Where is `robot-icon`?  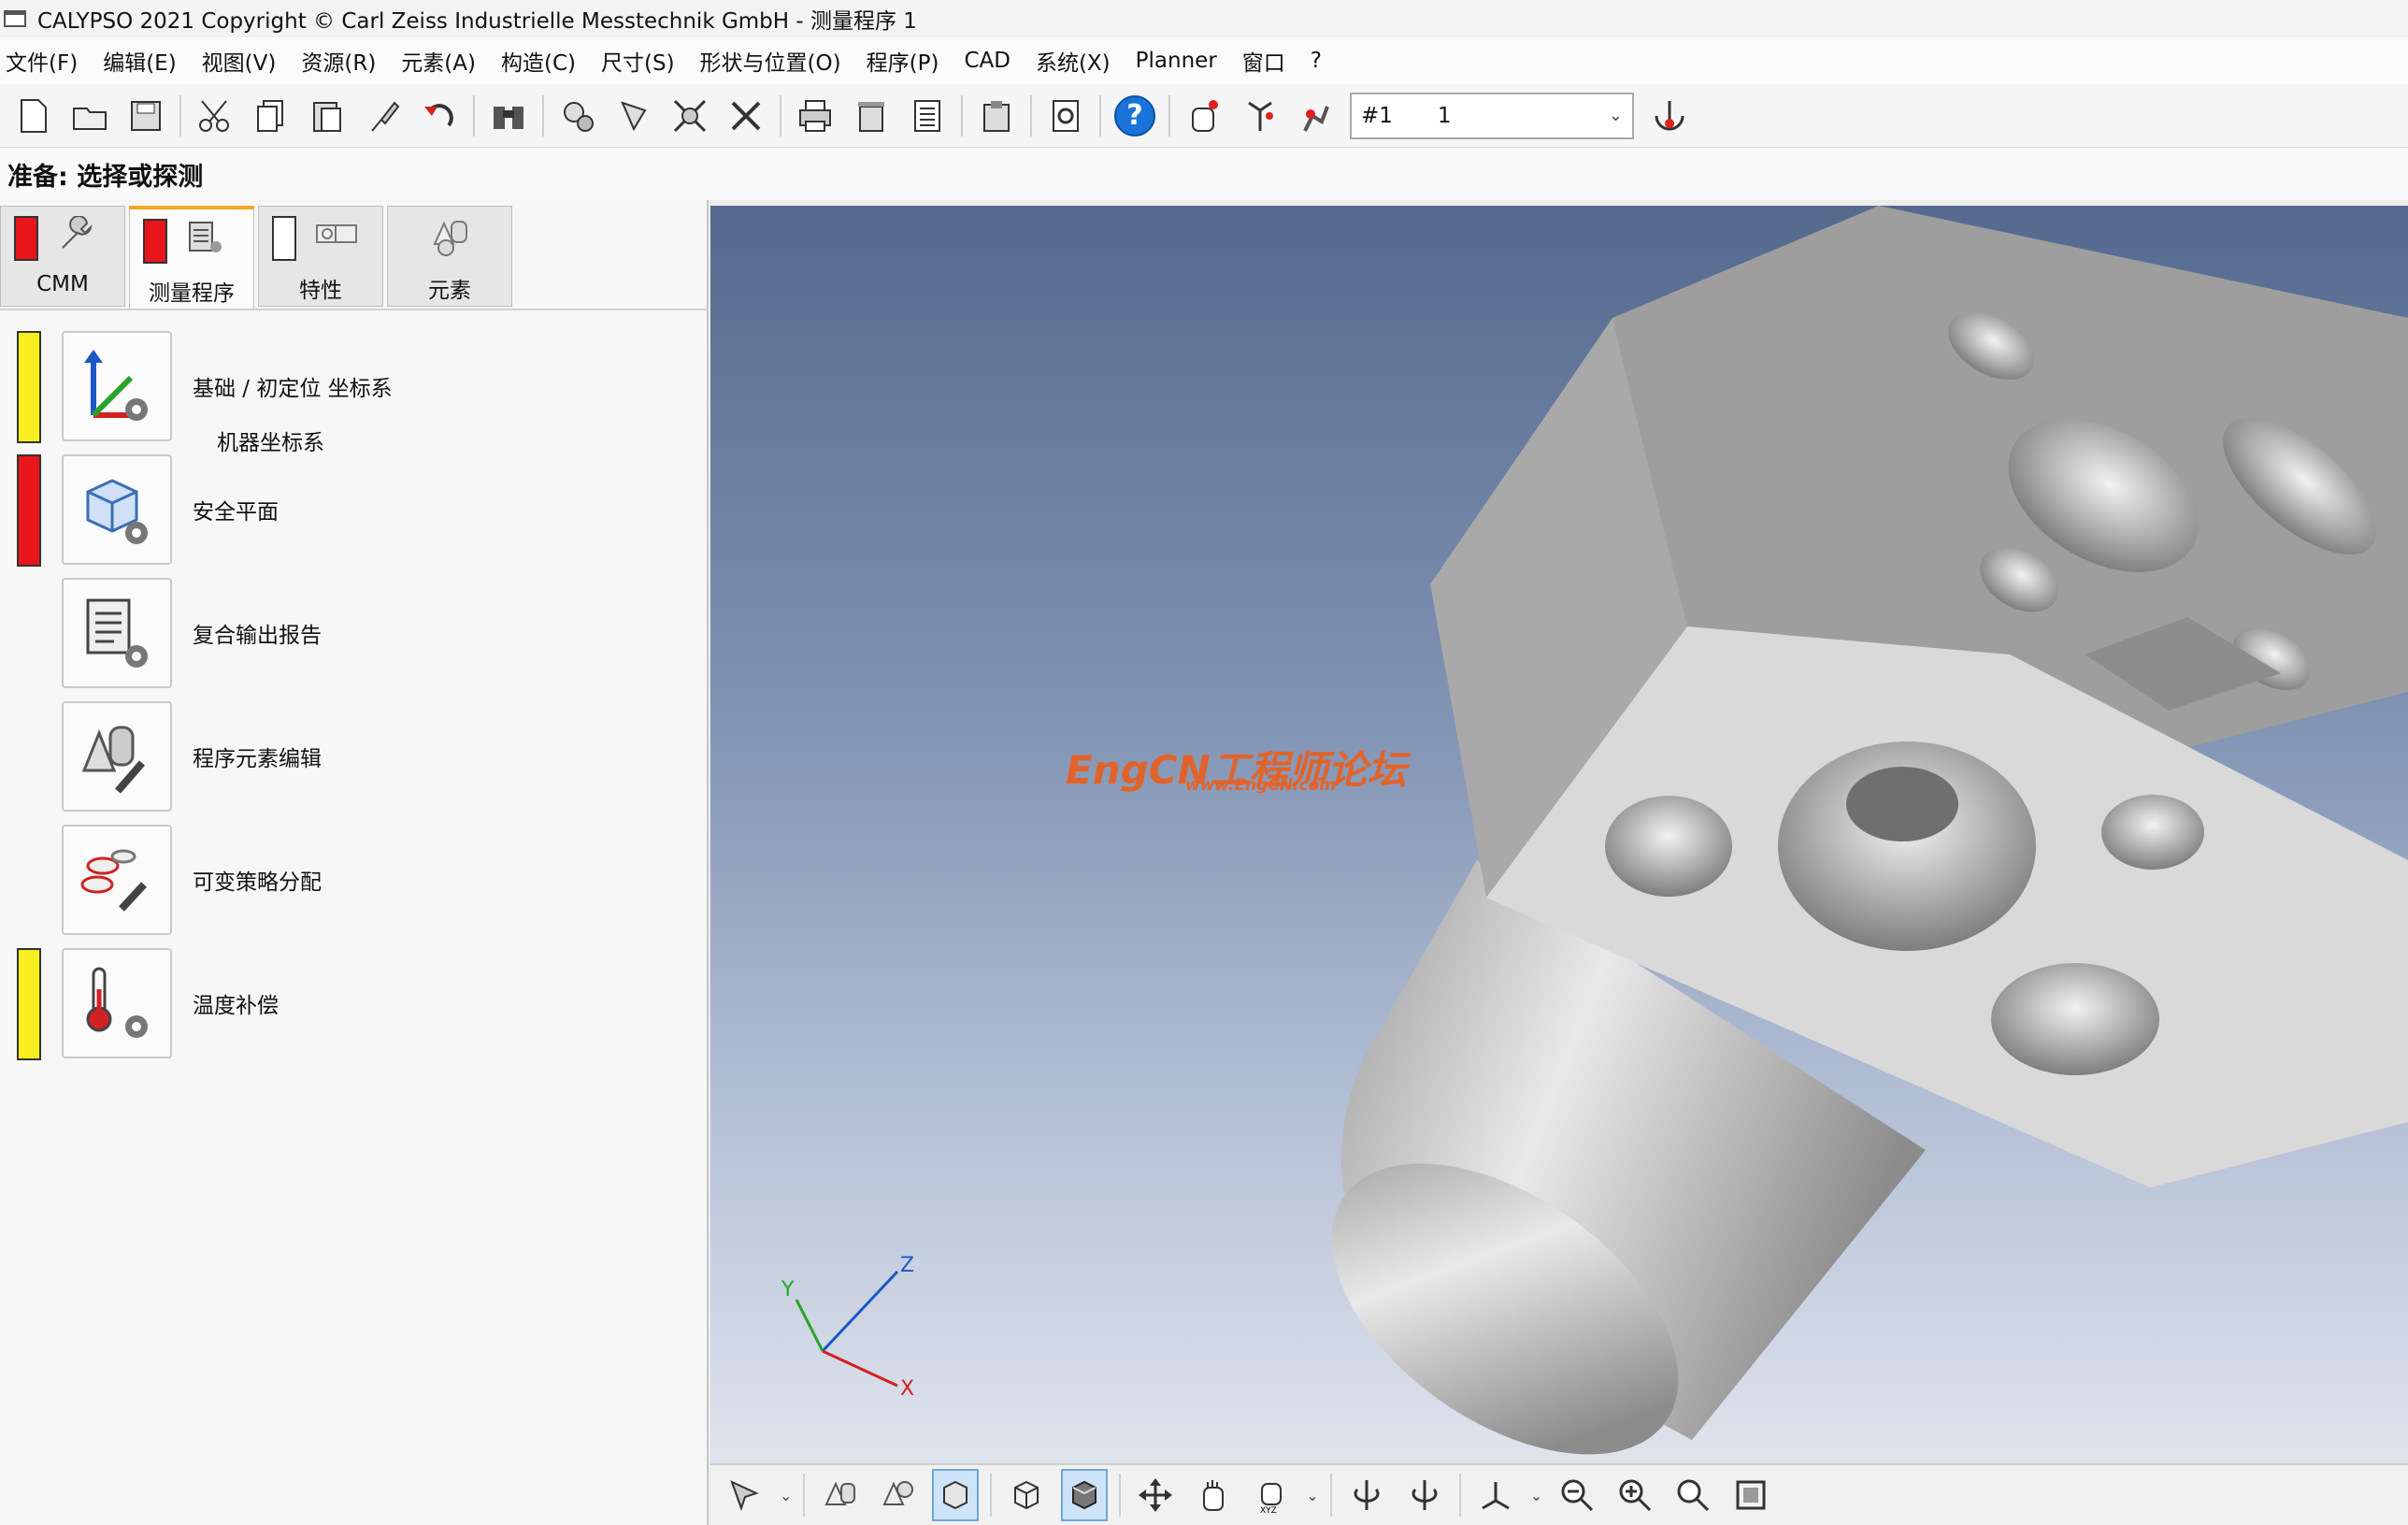 robot-icon is located at coordinates (1316, 116).